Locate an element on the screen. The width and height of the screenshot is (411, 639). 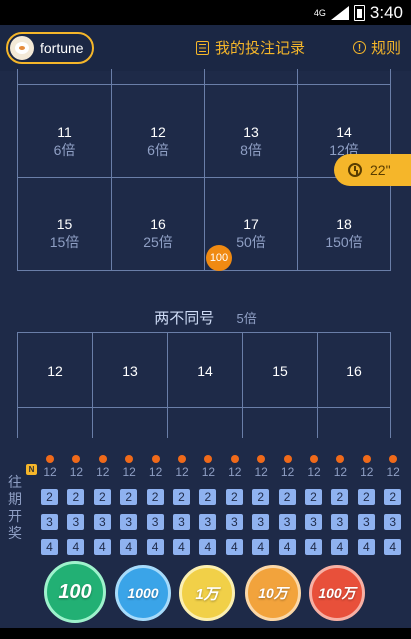
user-profile-button: fortune is located at coordinates (50, 48).